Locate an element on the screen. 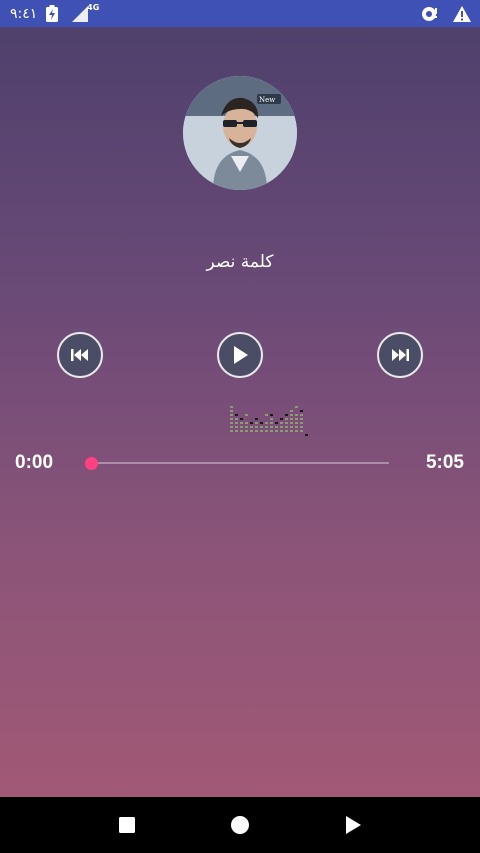 This screenshot has width=480, height=853. play-icon is located at coordinates (241, 355).